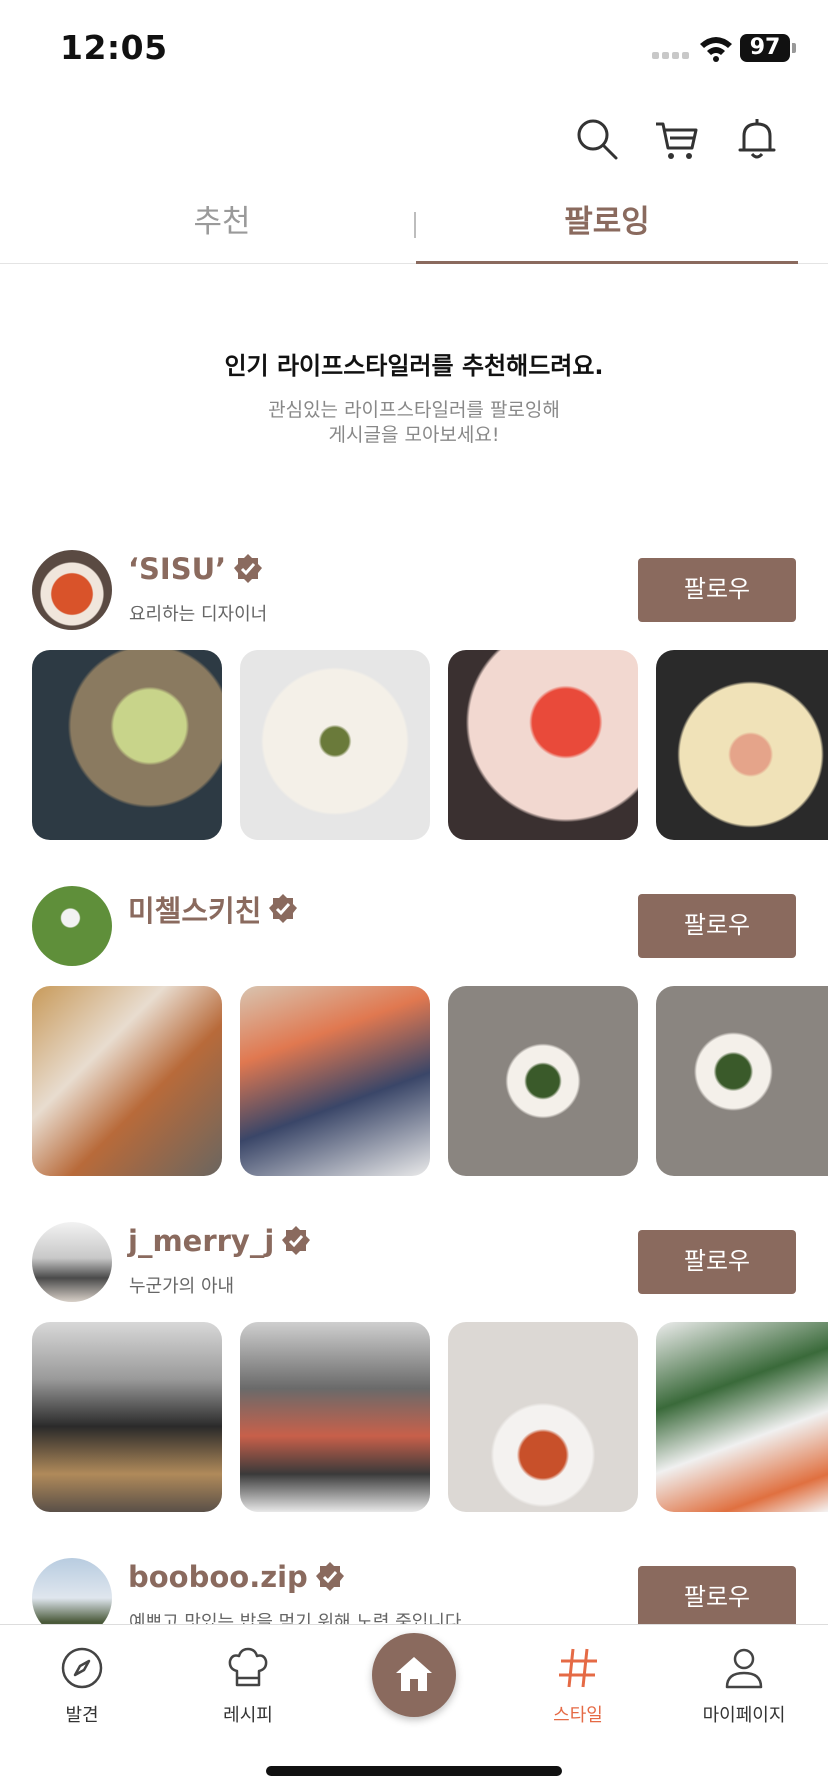 This screenshot has height=1792, width=828. Describe the element at coordinates (295, 1618) in the screenshot. I see `creator-description: 예쁘고 맛있는 밥을 먹기 위해 노력 중입니다` at that location.